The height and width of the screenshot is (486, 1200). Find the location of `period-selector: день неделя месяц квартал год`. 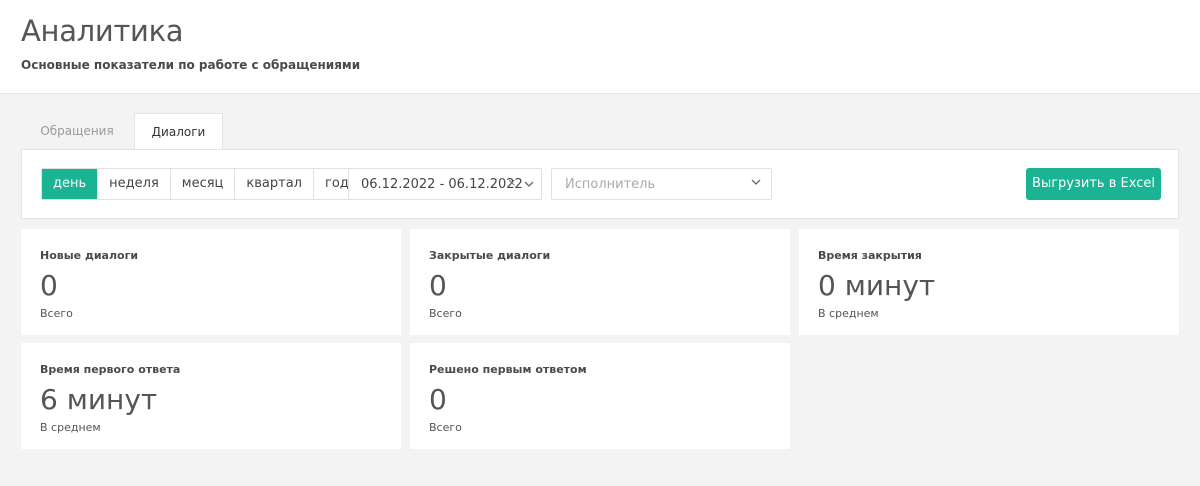

period-selector: день неделя месяц квартал год is located at coordinates (201, 184).